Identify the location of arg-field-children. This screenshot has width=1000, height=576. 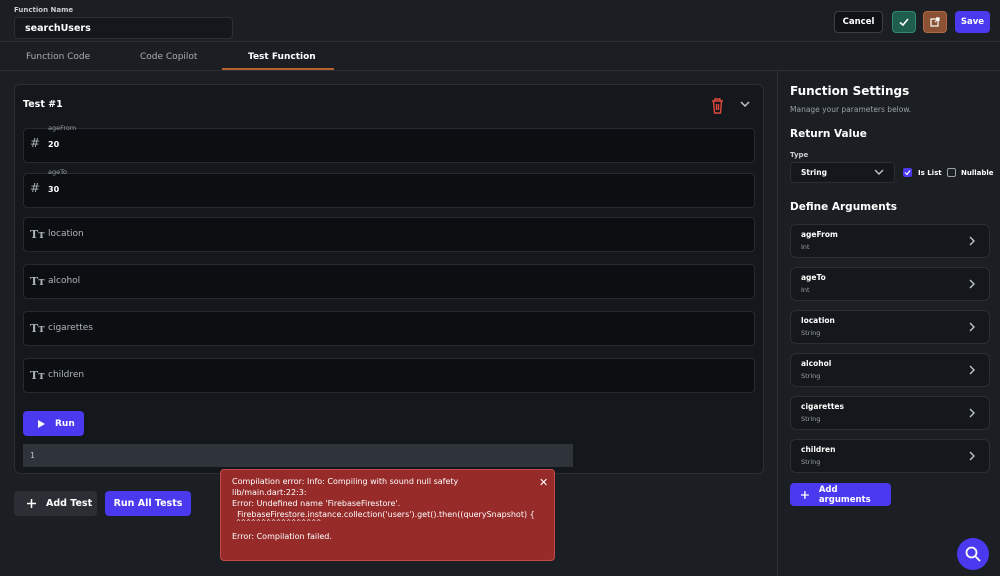
(389, 375).